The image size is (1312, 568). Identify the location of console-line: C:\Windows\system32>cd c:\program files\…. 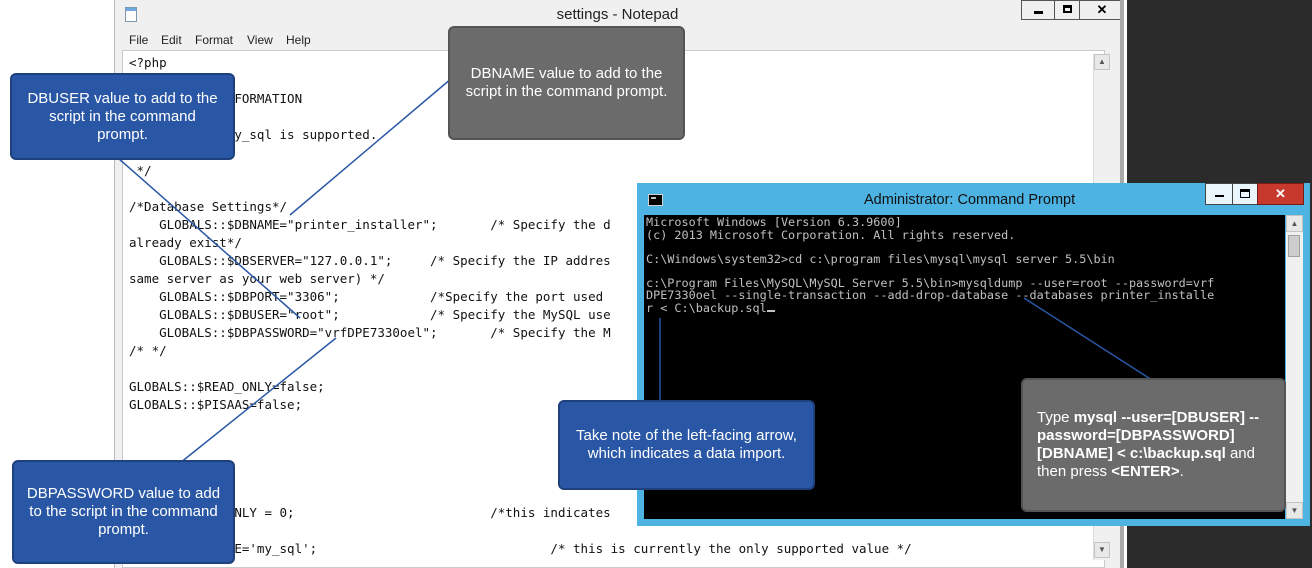
(880, 259).